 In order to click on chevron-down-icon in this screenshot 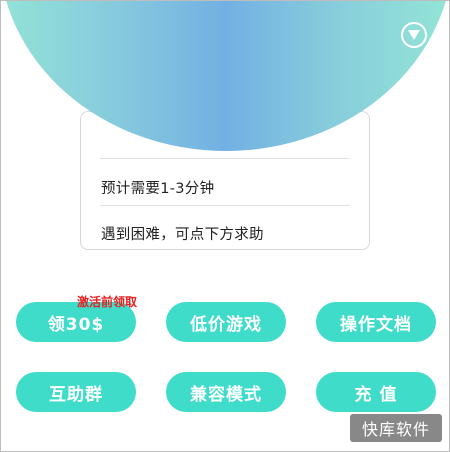, I will do `click(414, 35)`.